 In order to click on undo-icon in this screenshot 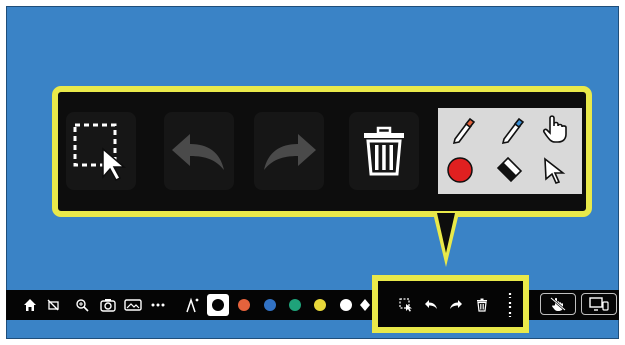, I will do `click(198, 152)`.